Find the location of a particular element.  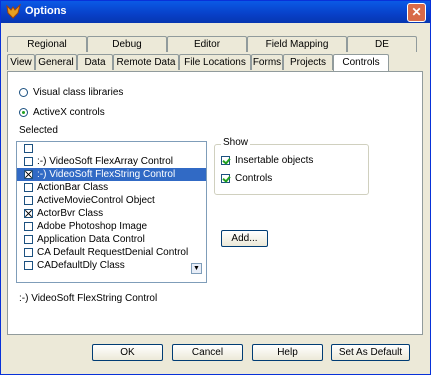

list-item-label: ActionBar Class is located at coordinates (73, 187).